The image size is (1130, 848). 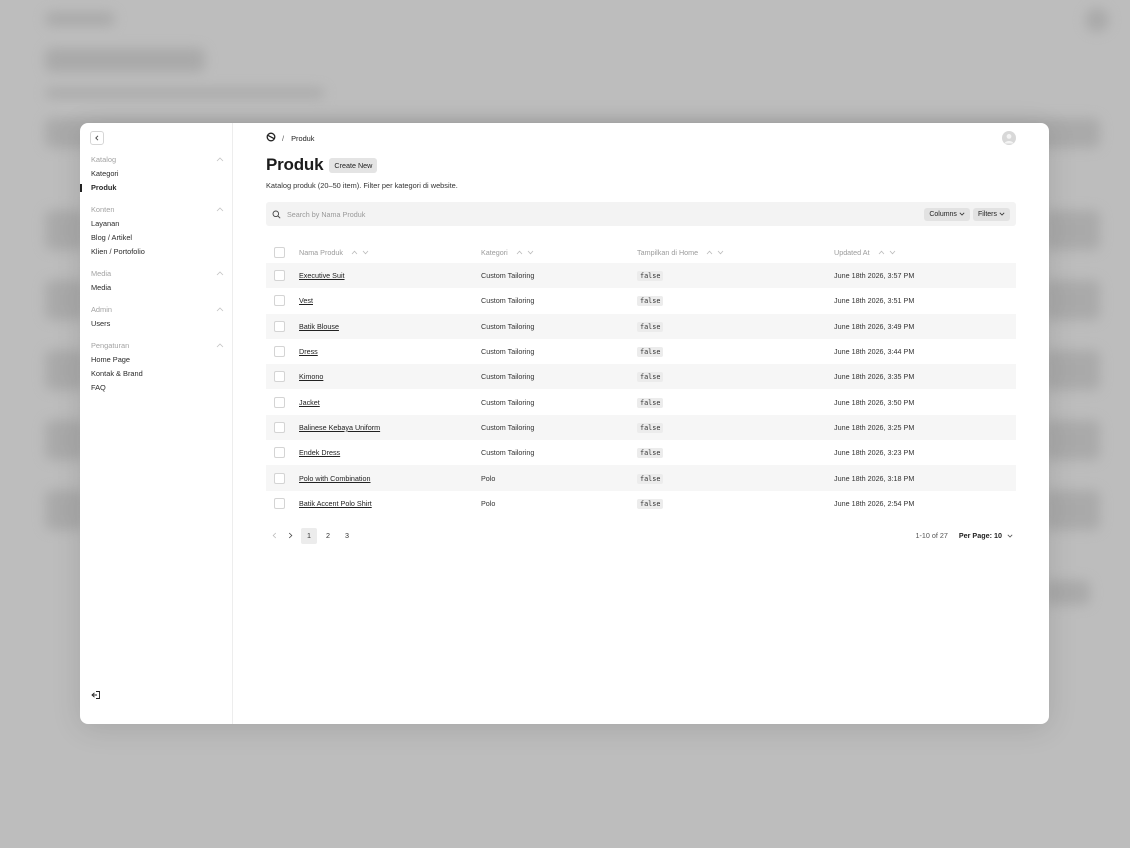 What do you see at coordinates (156, 374) in the screenshot?
I see `sidebar-item-kontak-brand: Kontak & Brand` at bounding box center [156, 374].